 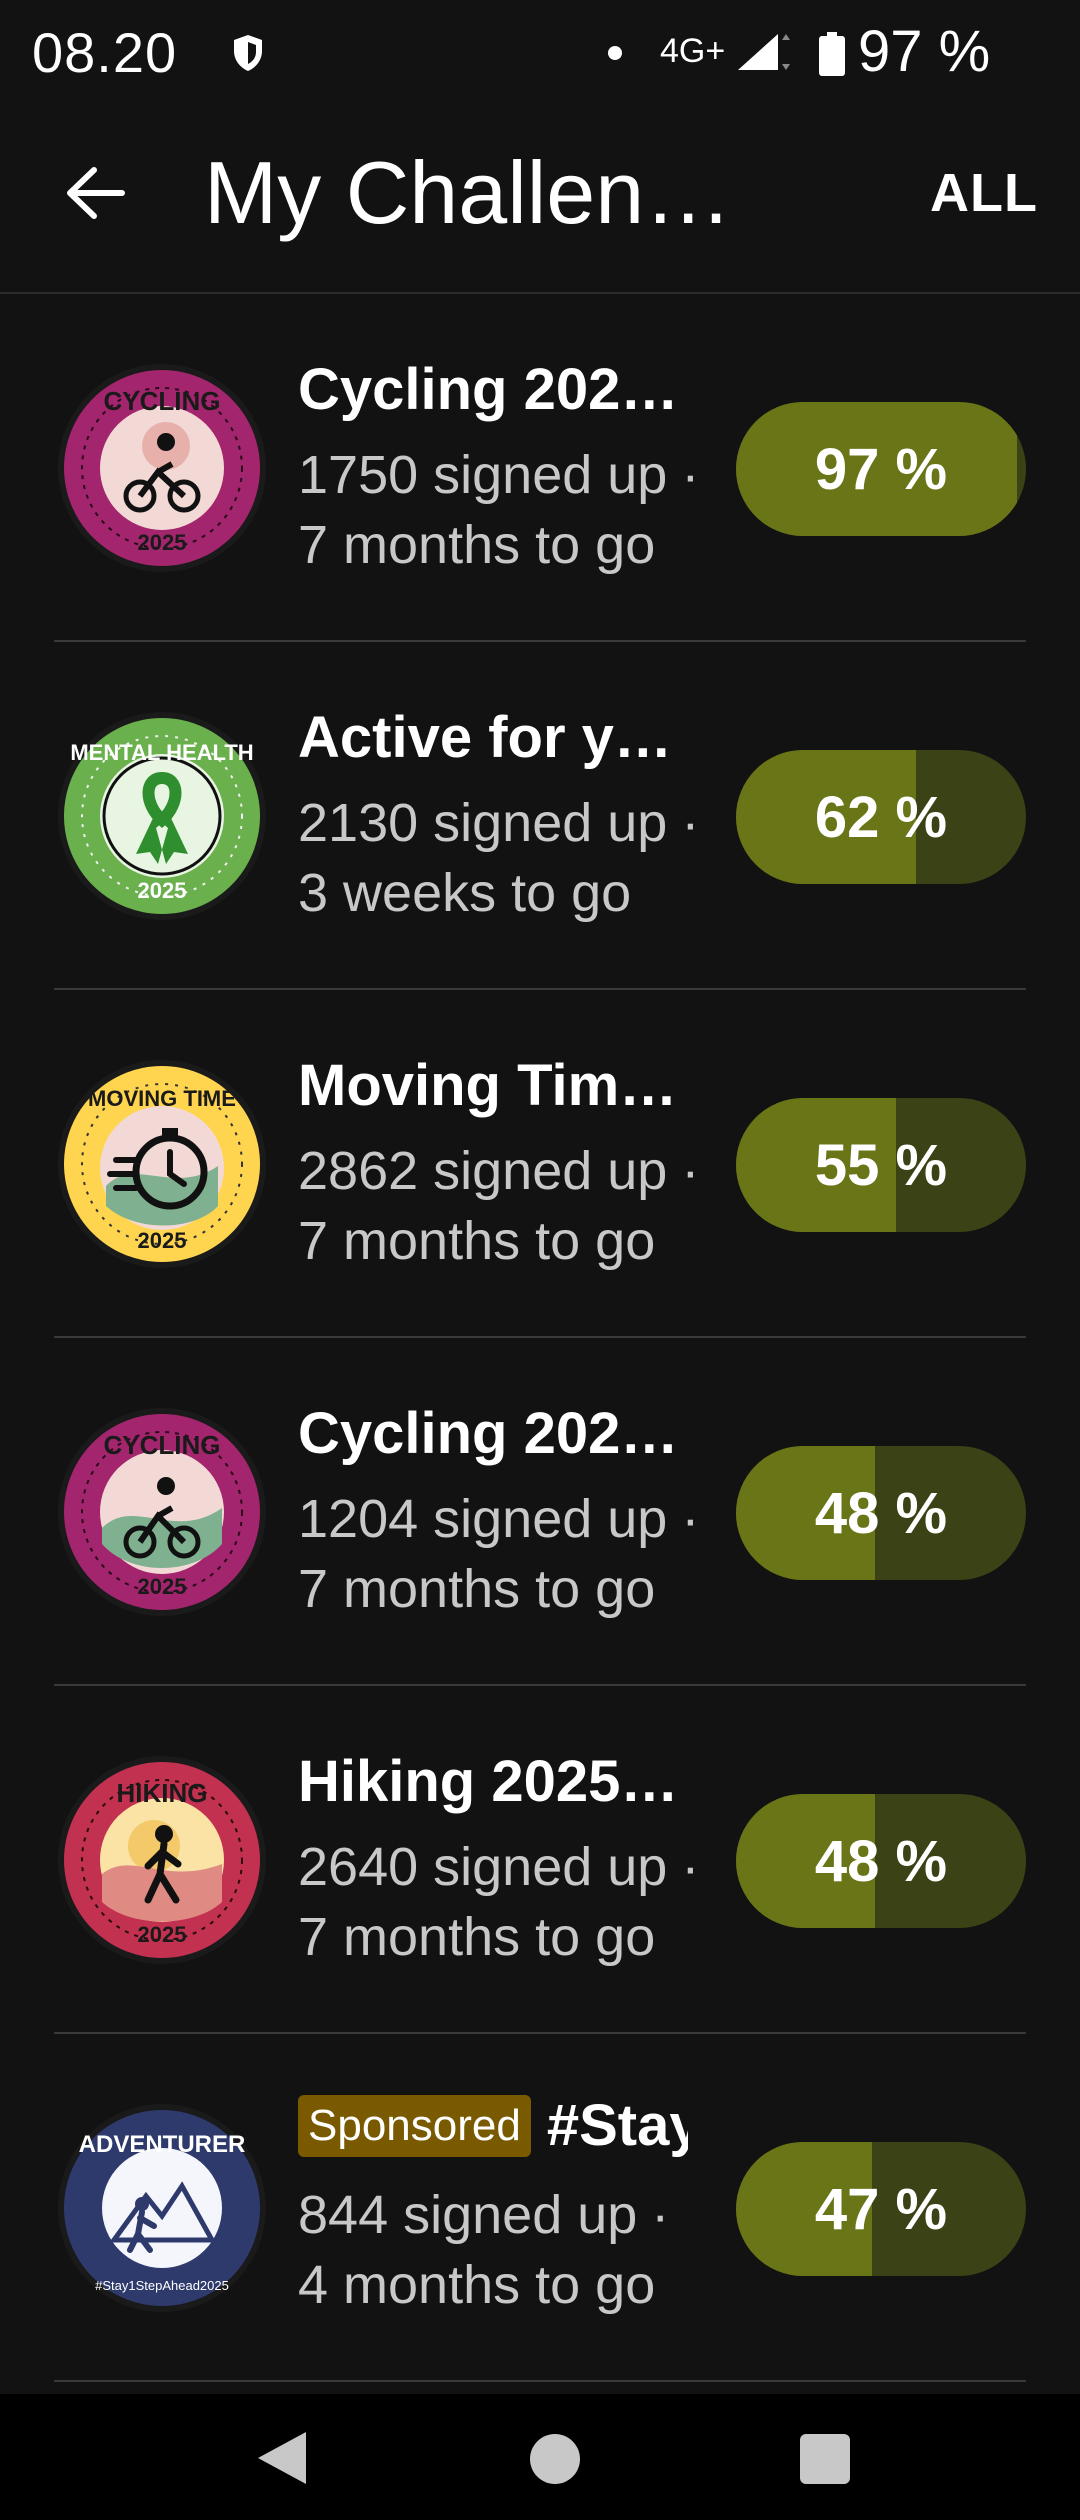 I want to click on progress-pill: 97 %, so click(x=881, y=469).